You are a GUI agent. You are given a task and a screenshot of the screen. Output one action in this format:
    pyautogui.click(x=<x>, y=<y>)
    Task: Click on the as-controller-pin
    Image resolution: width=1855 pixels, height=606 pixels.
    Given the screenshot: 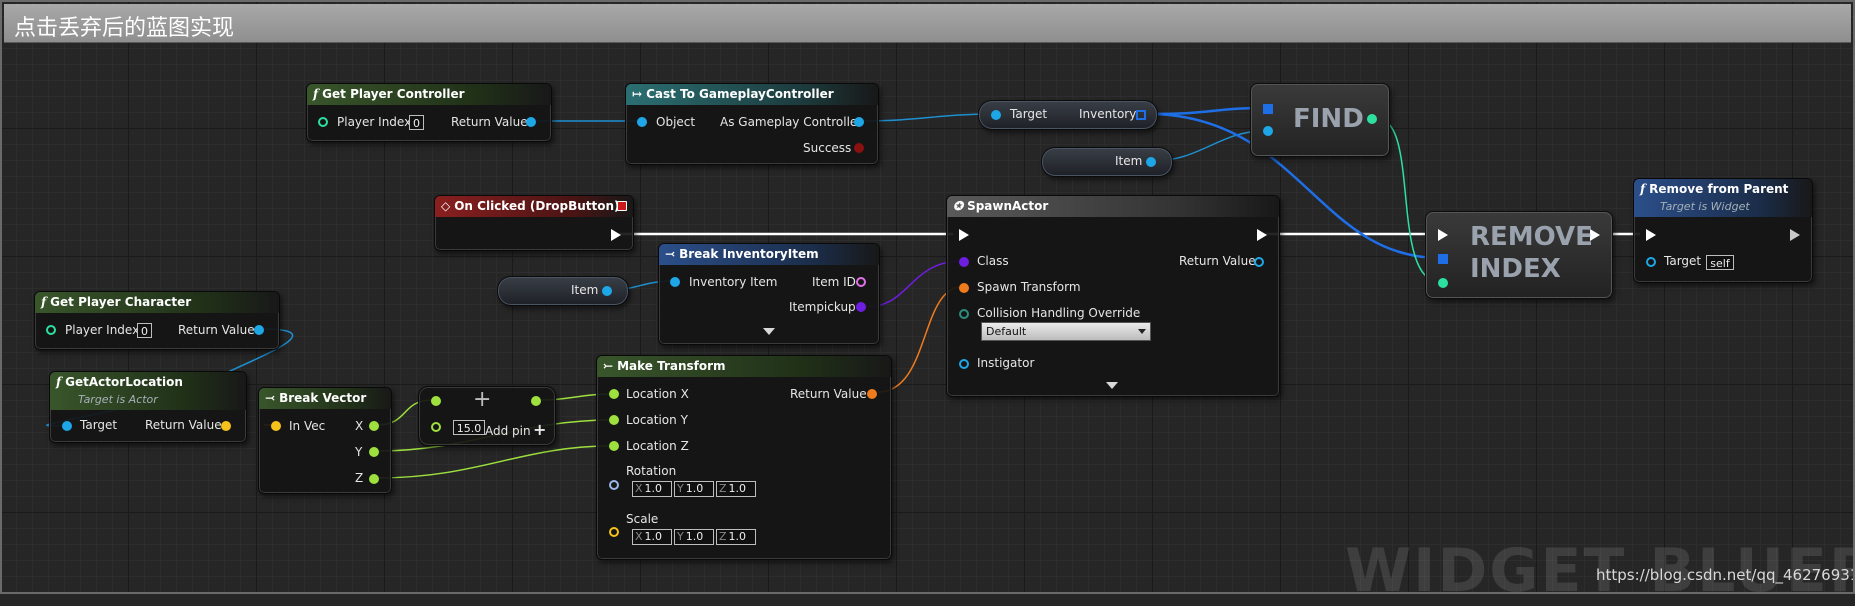 What is the action you would take?
    pyautogui.click(x=859, y=122)
    